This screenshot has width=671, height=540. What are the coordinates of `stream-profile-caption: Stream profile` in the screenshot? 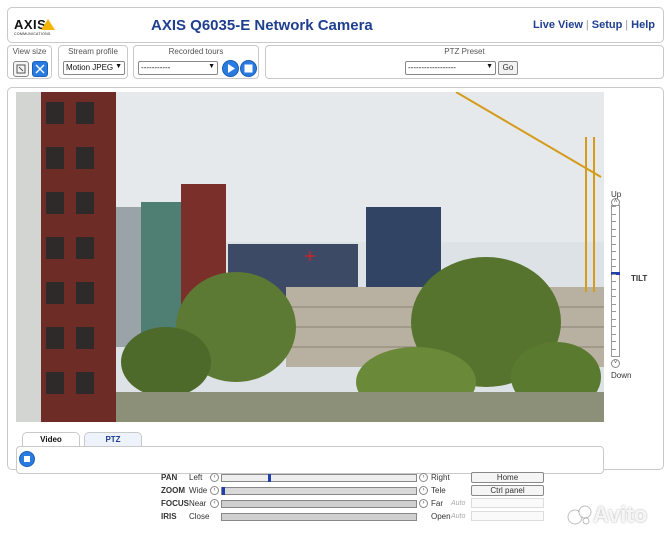 It's located at (93, 51).